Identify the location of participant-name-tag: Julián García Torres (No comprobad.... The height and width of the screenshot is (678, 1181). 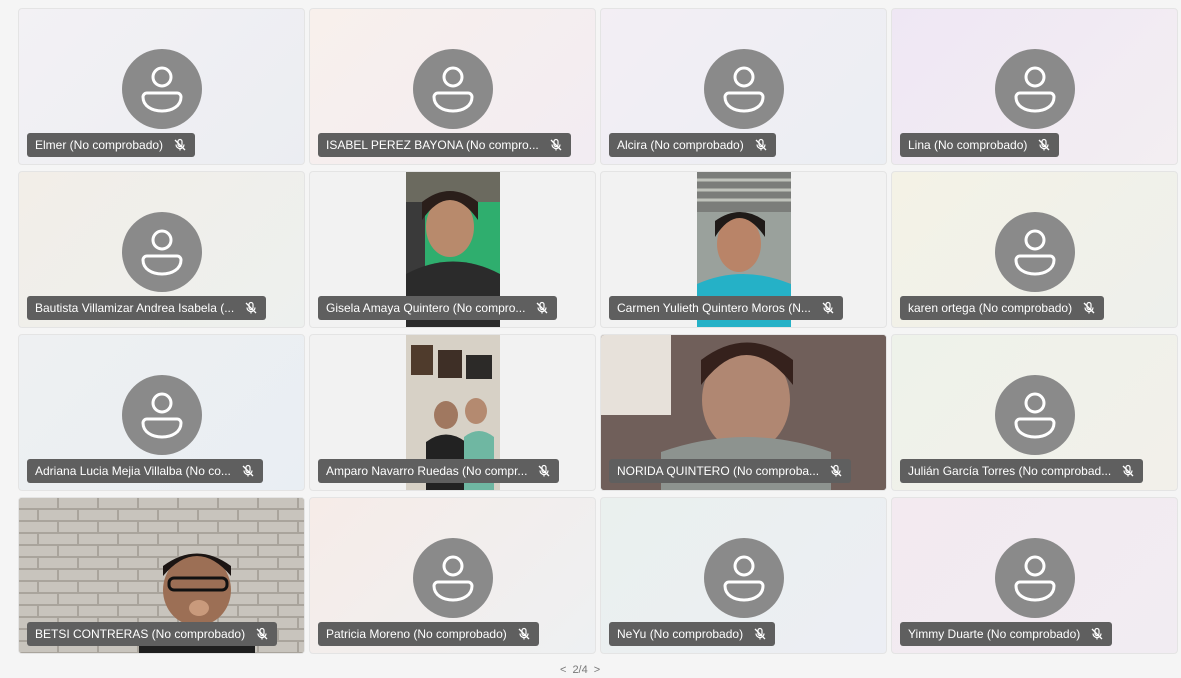
(1022, 471).